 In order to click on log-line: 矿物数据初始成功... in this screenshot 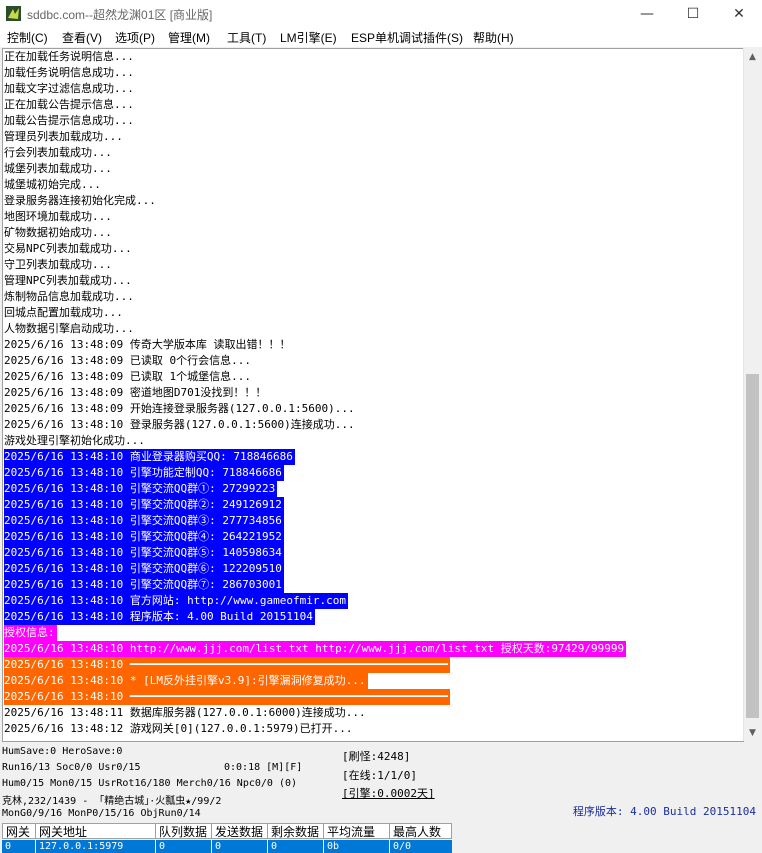, I will do `click(373, 233)`.